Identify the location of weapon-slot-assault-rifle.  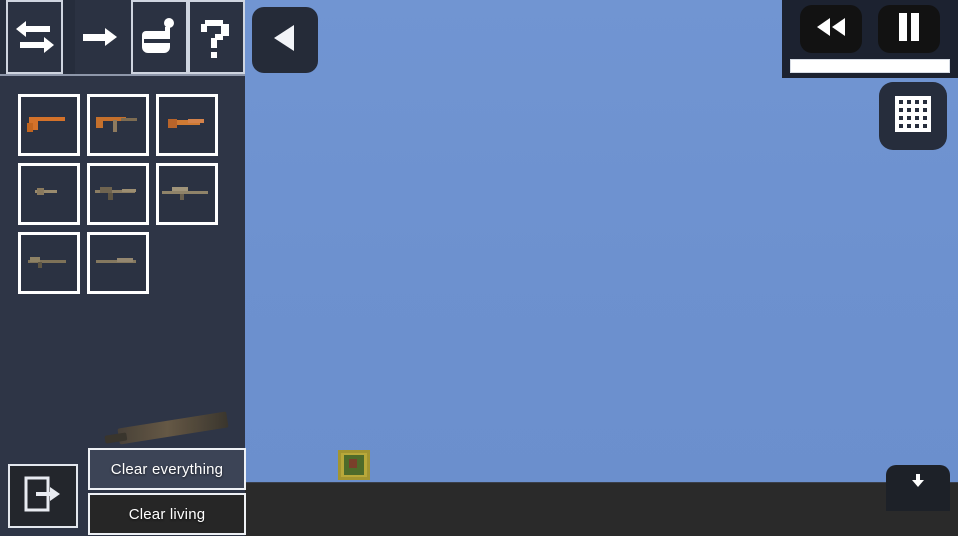
(118, 194).